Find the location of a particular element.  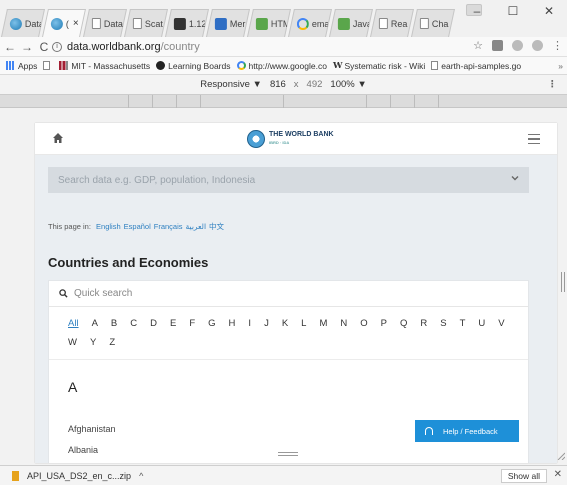

country-link: Afghanistan is located at coordinates (92, 429).